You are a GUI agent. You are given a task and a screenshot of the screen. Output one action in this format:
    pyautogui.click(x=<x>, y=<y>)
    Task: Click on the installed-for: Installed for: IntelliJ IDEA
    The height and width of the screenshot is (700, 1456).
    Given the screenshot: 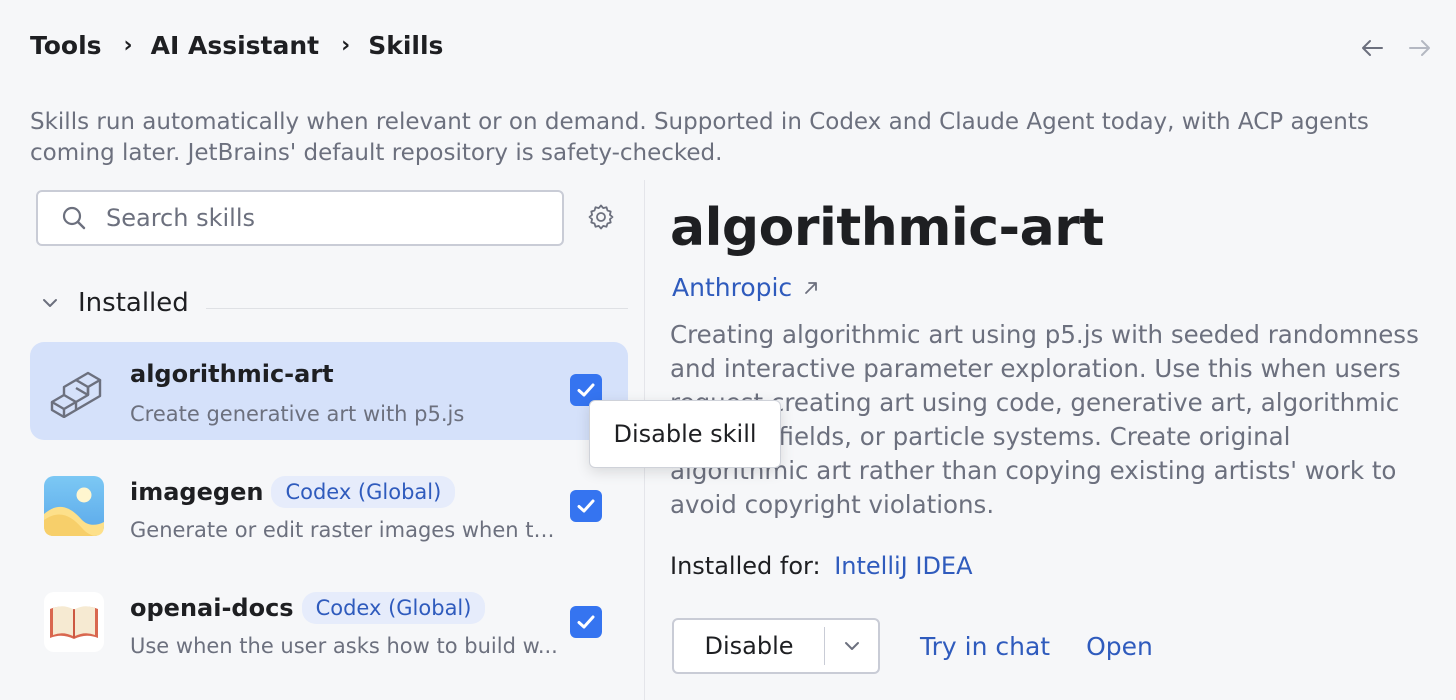 What is the action you would take?
    pyautogui.click(x=821, y=566)
    